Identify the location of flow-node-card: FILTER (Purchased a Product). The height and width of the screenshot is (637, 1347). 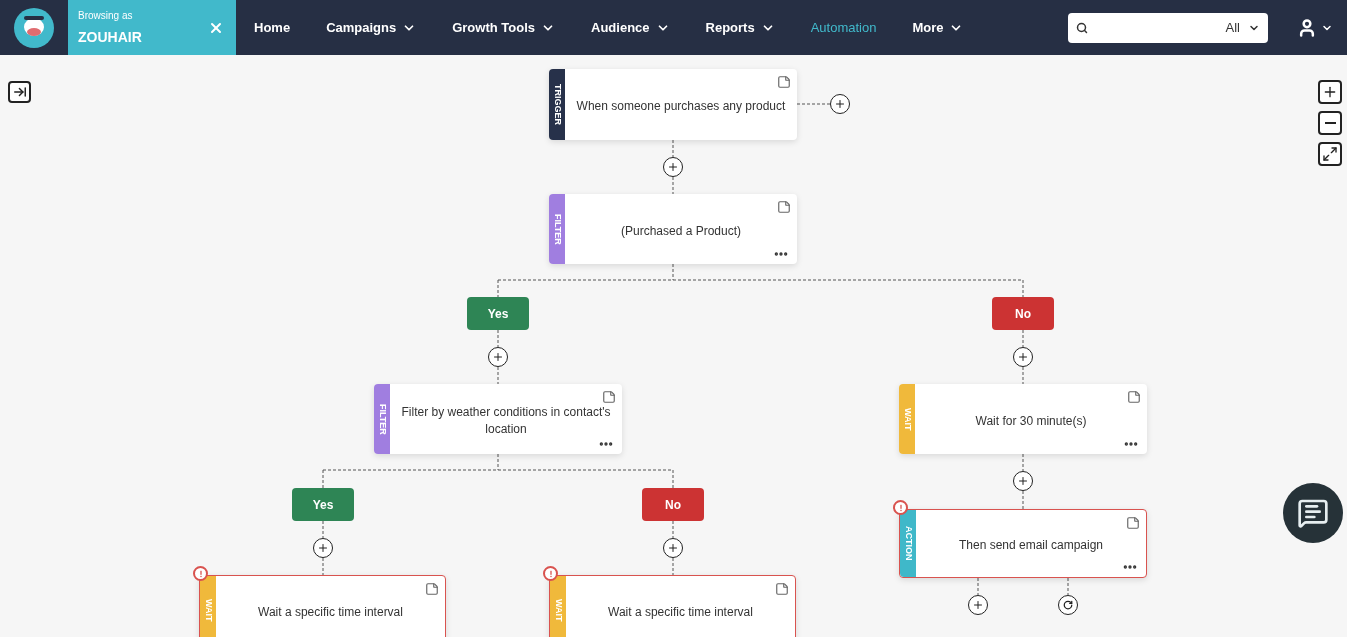
(673, 229).